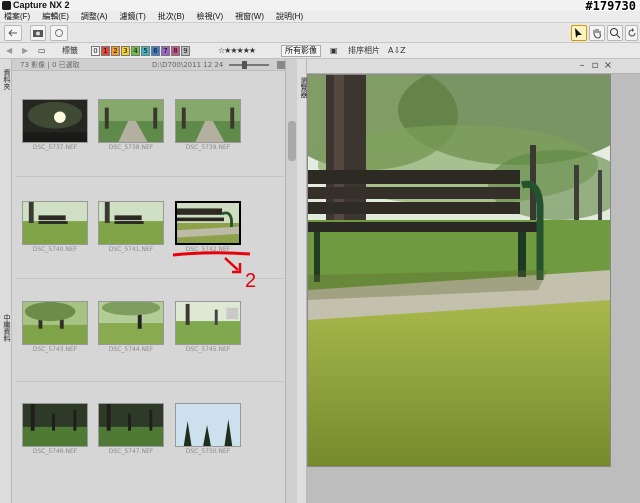 This screenshot has height=503, width=640. Describe the element at coordinates (59, 33) in the screenshot. I see `batch-icon` at that location.